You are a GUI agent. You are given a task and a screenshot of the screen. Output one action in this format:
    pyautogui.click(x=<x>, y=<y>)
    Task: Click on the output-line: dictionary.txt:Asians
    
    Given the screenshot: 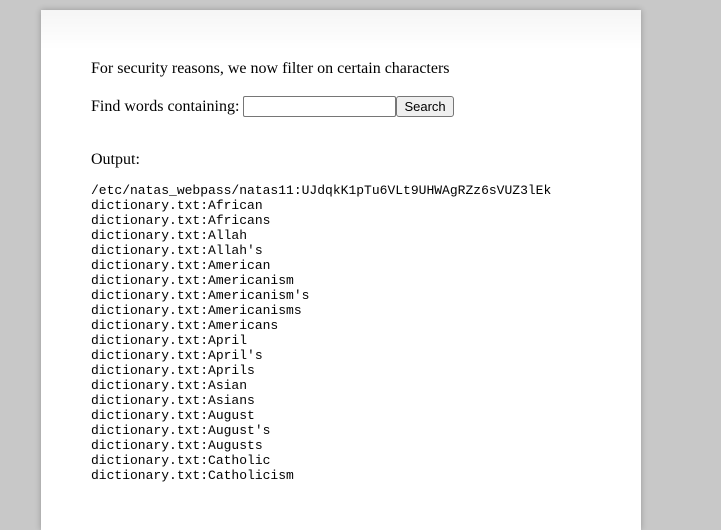 What is the action you would take?
    pyautogui.click(x=173, y=400)
    